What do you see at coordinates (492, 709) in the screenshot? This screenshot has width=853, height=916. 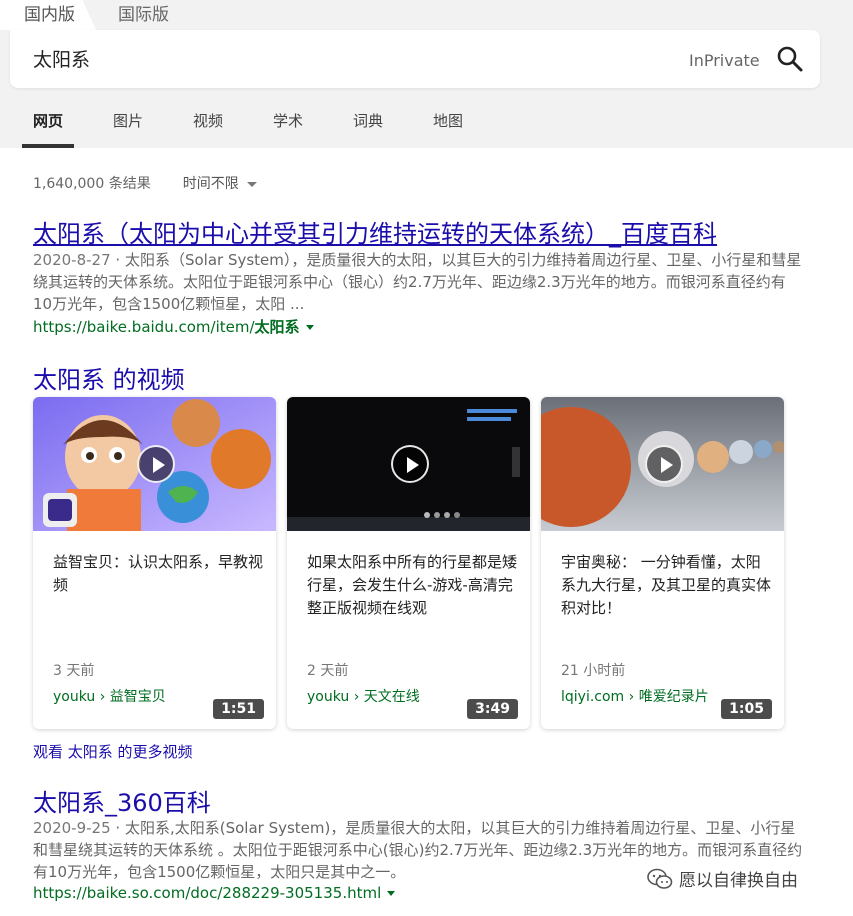 I see `video-duration: 3:49` at bounding box center [492, 709].